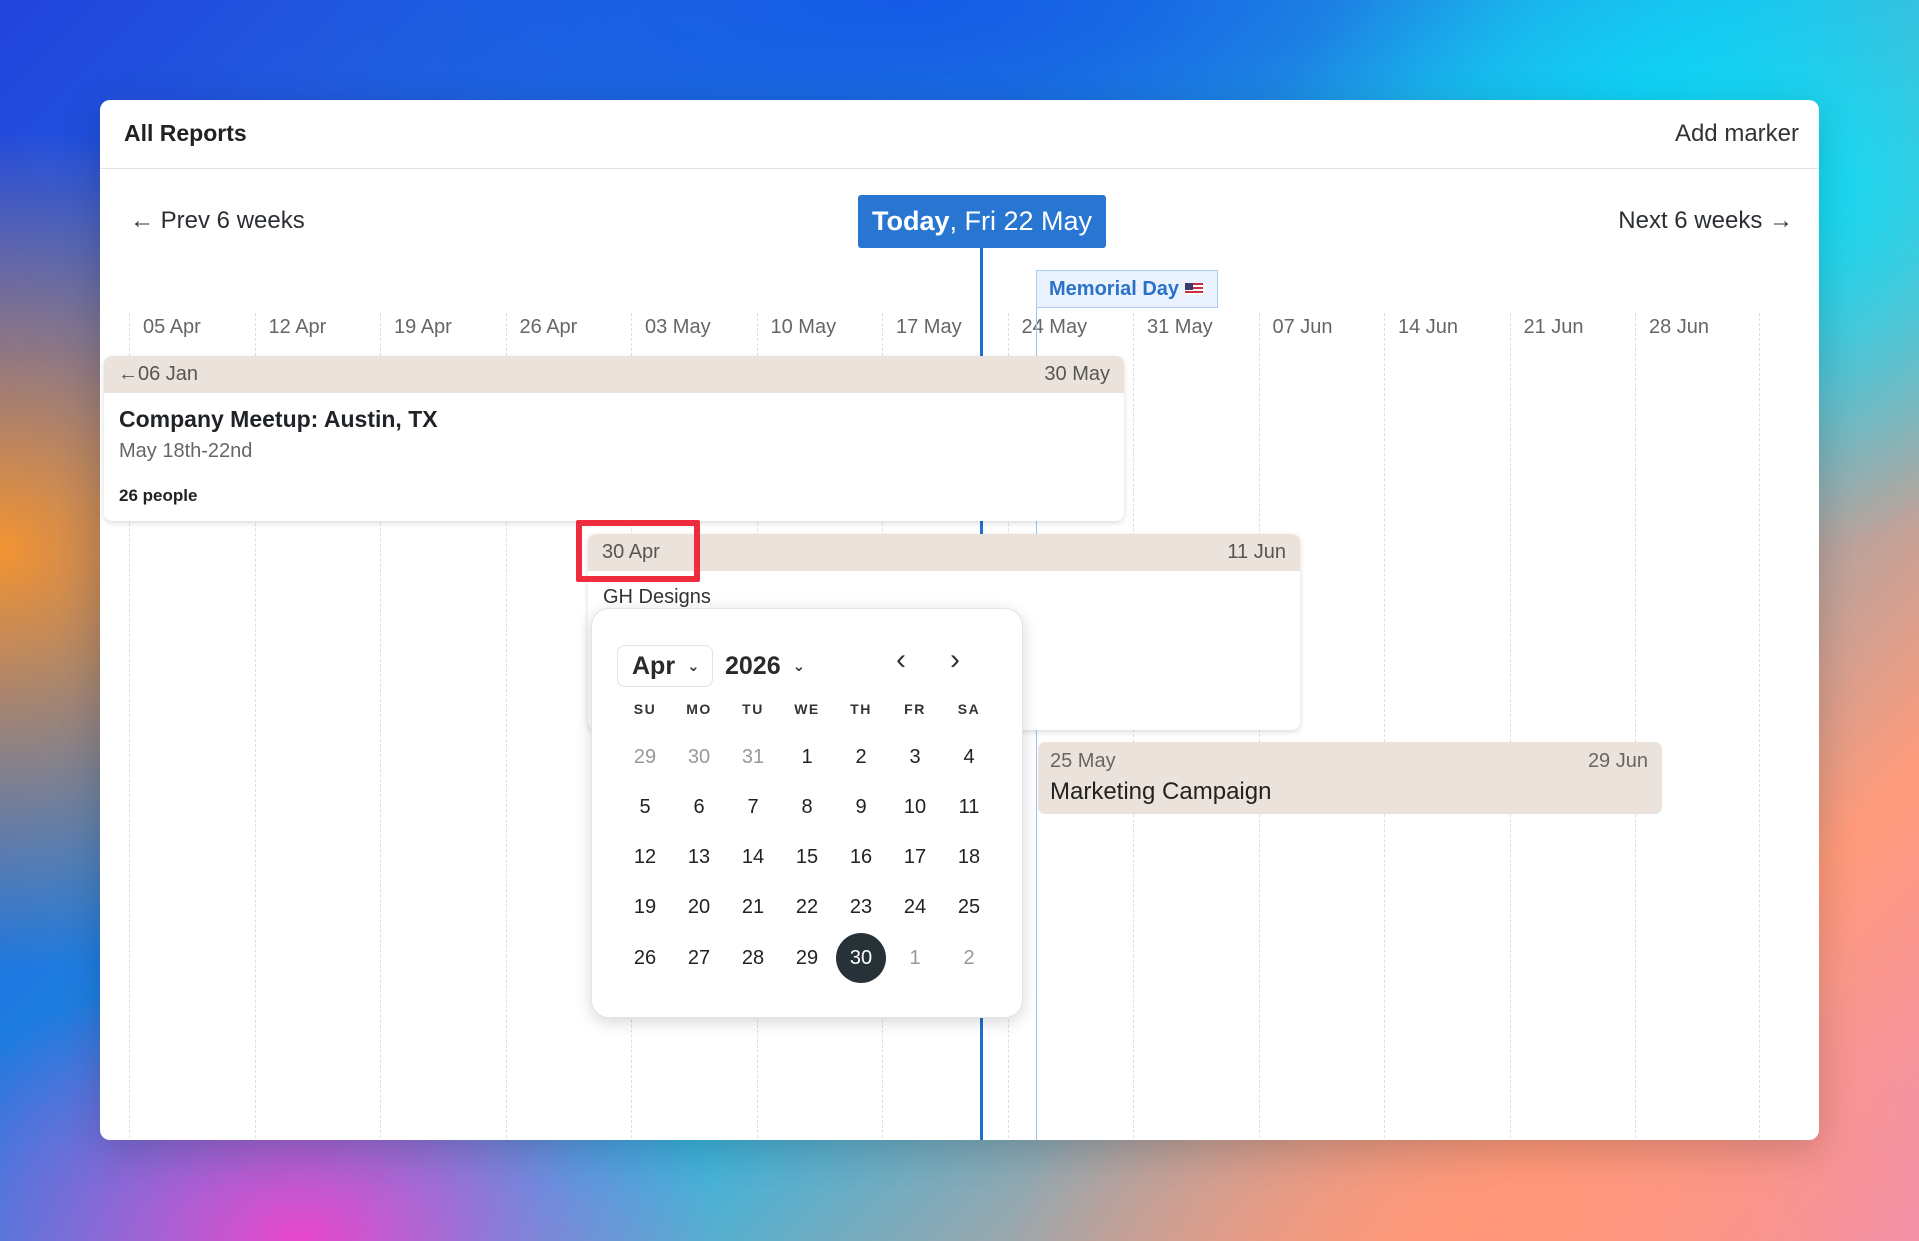 The image size is (1919, 1241). Describe the element at coordinates (969, 908) in the screenshot. I see `calendar-day: 25` at that location.